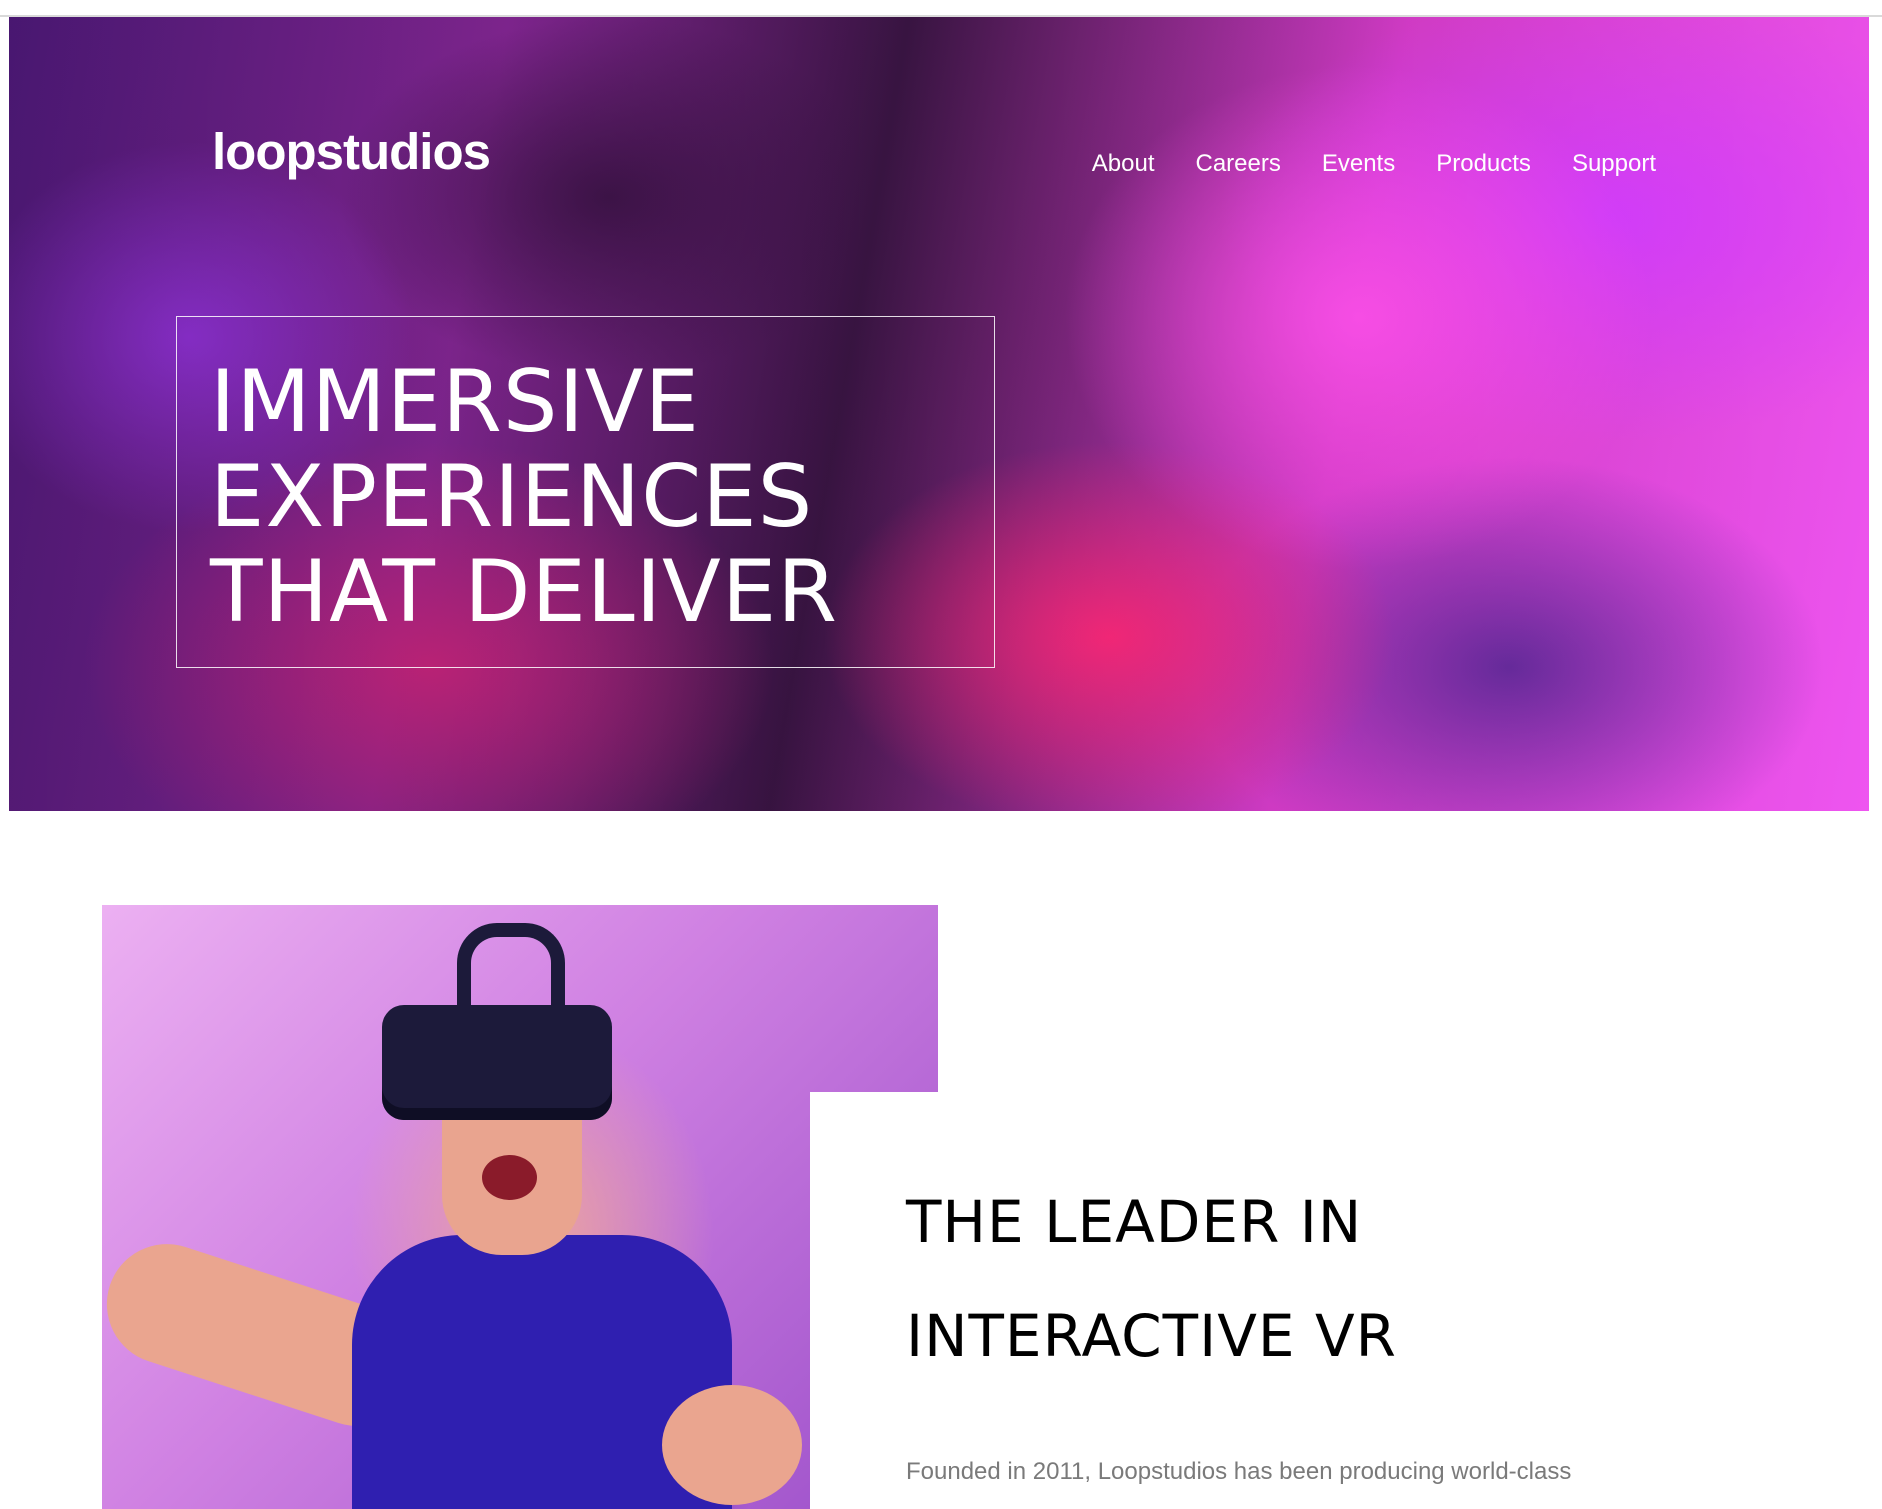 The height and width of the screenshot is (1509, 1882). What do you see at coordinates (1614, 164) in the screenshot?
I see `nav-support: Support` at bounding box center [1614, 164].